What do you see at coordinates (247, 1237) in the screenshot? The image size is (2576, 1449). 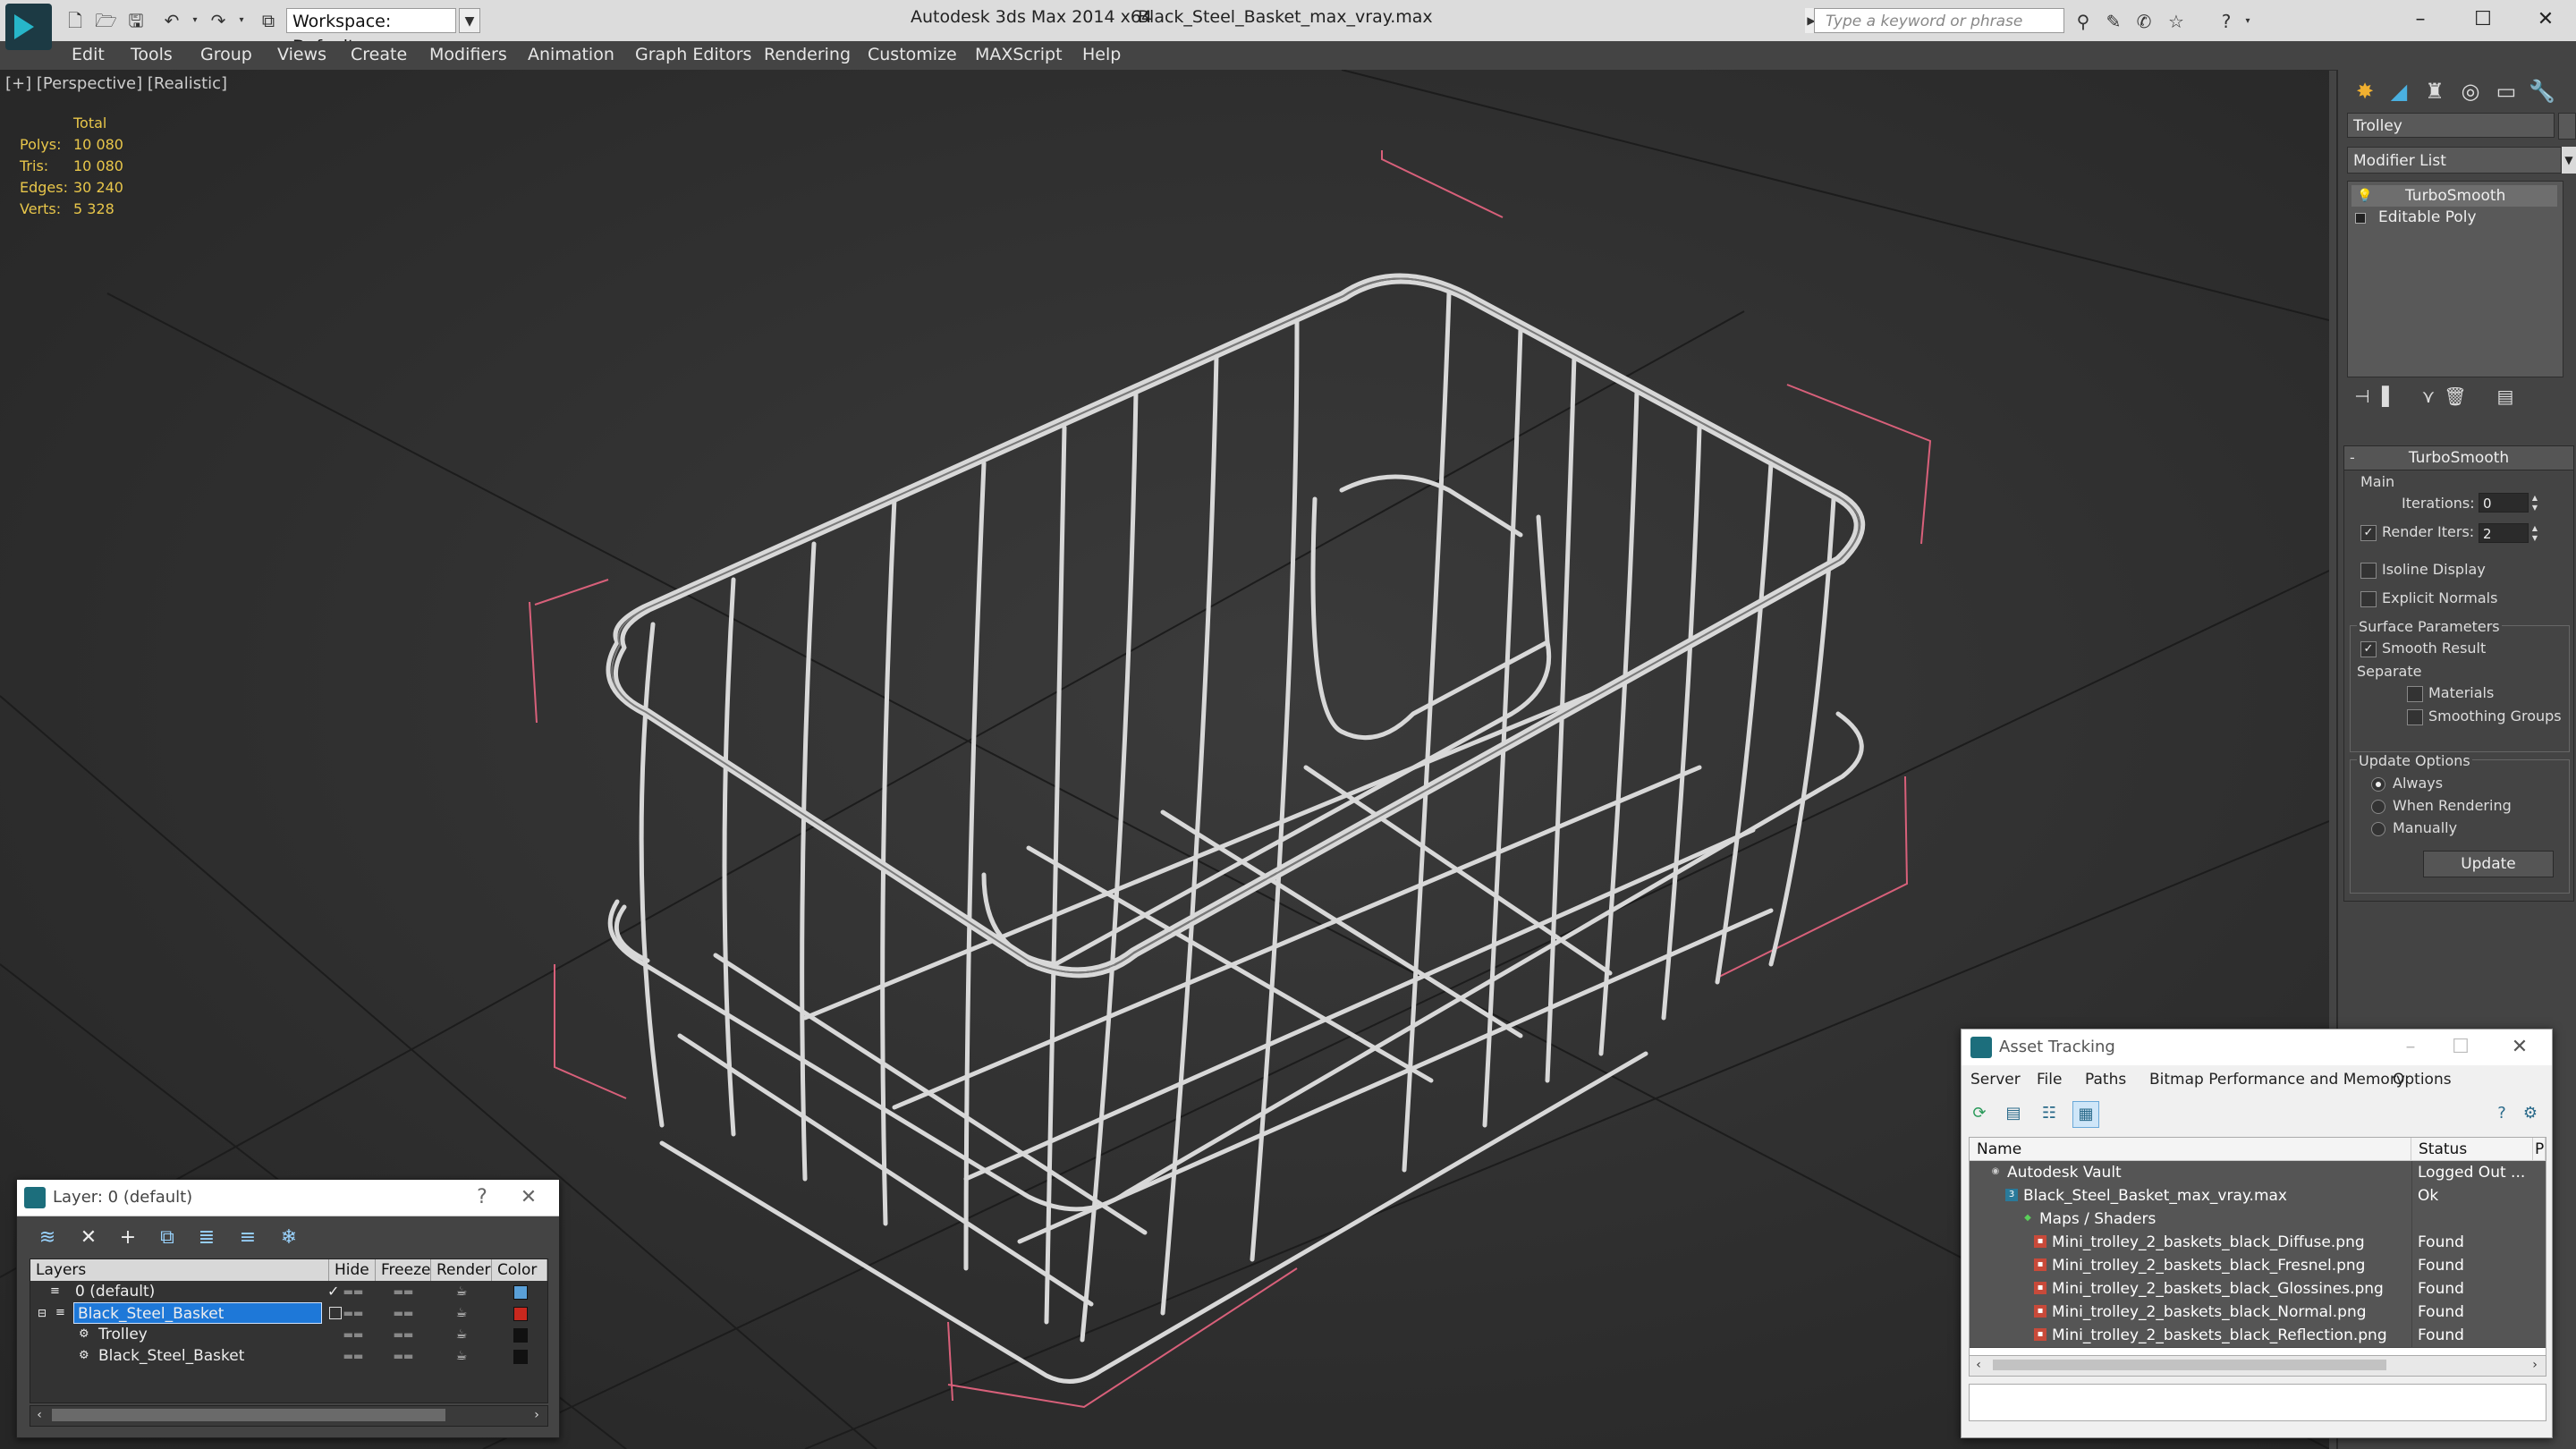 I see `hide-all-layers-icon: ≡` at bounding box center [247, 1237].